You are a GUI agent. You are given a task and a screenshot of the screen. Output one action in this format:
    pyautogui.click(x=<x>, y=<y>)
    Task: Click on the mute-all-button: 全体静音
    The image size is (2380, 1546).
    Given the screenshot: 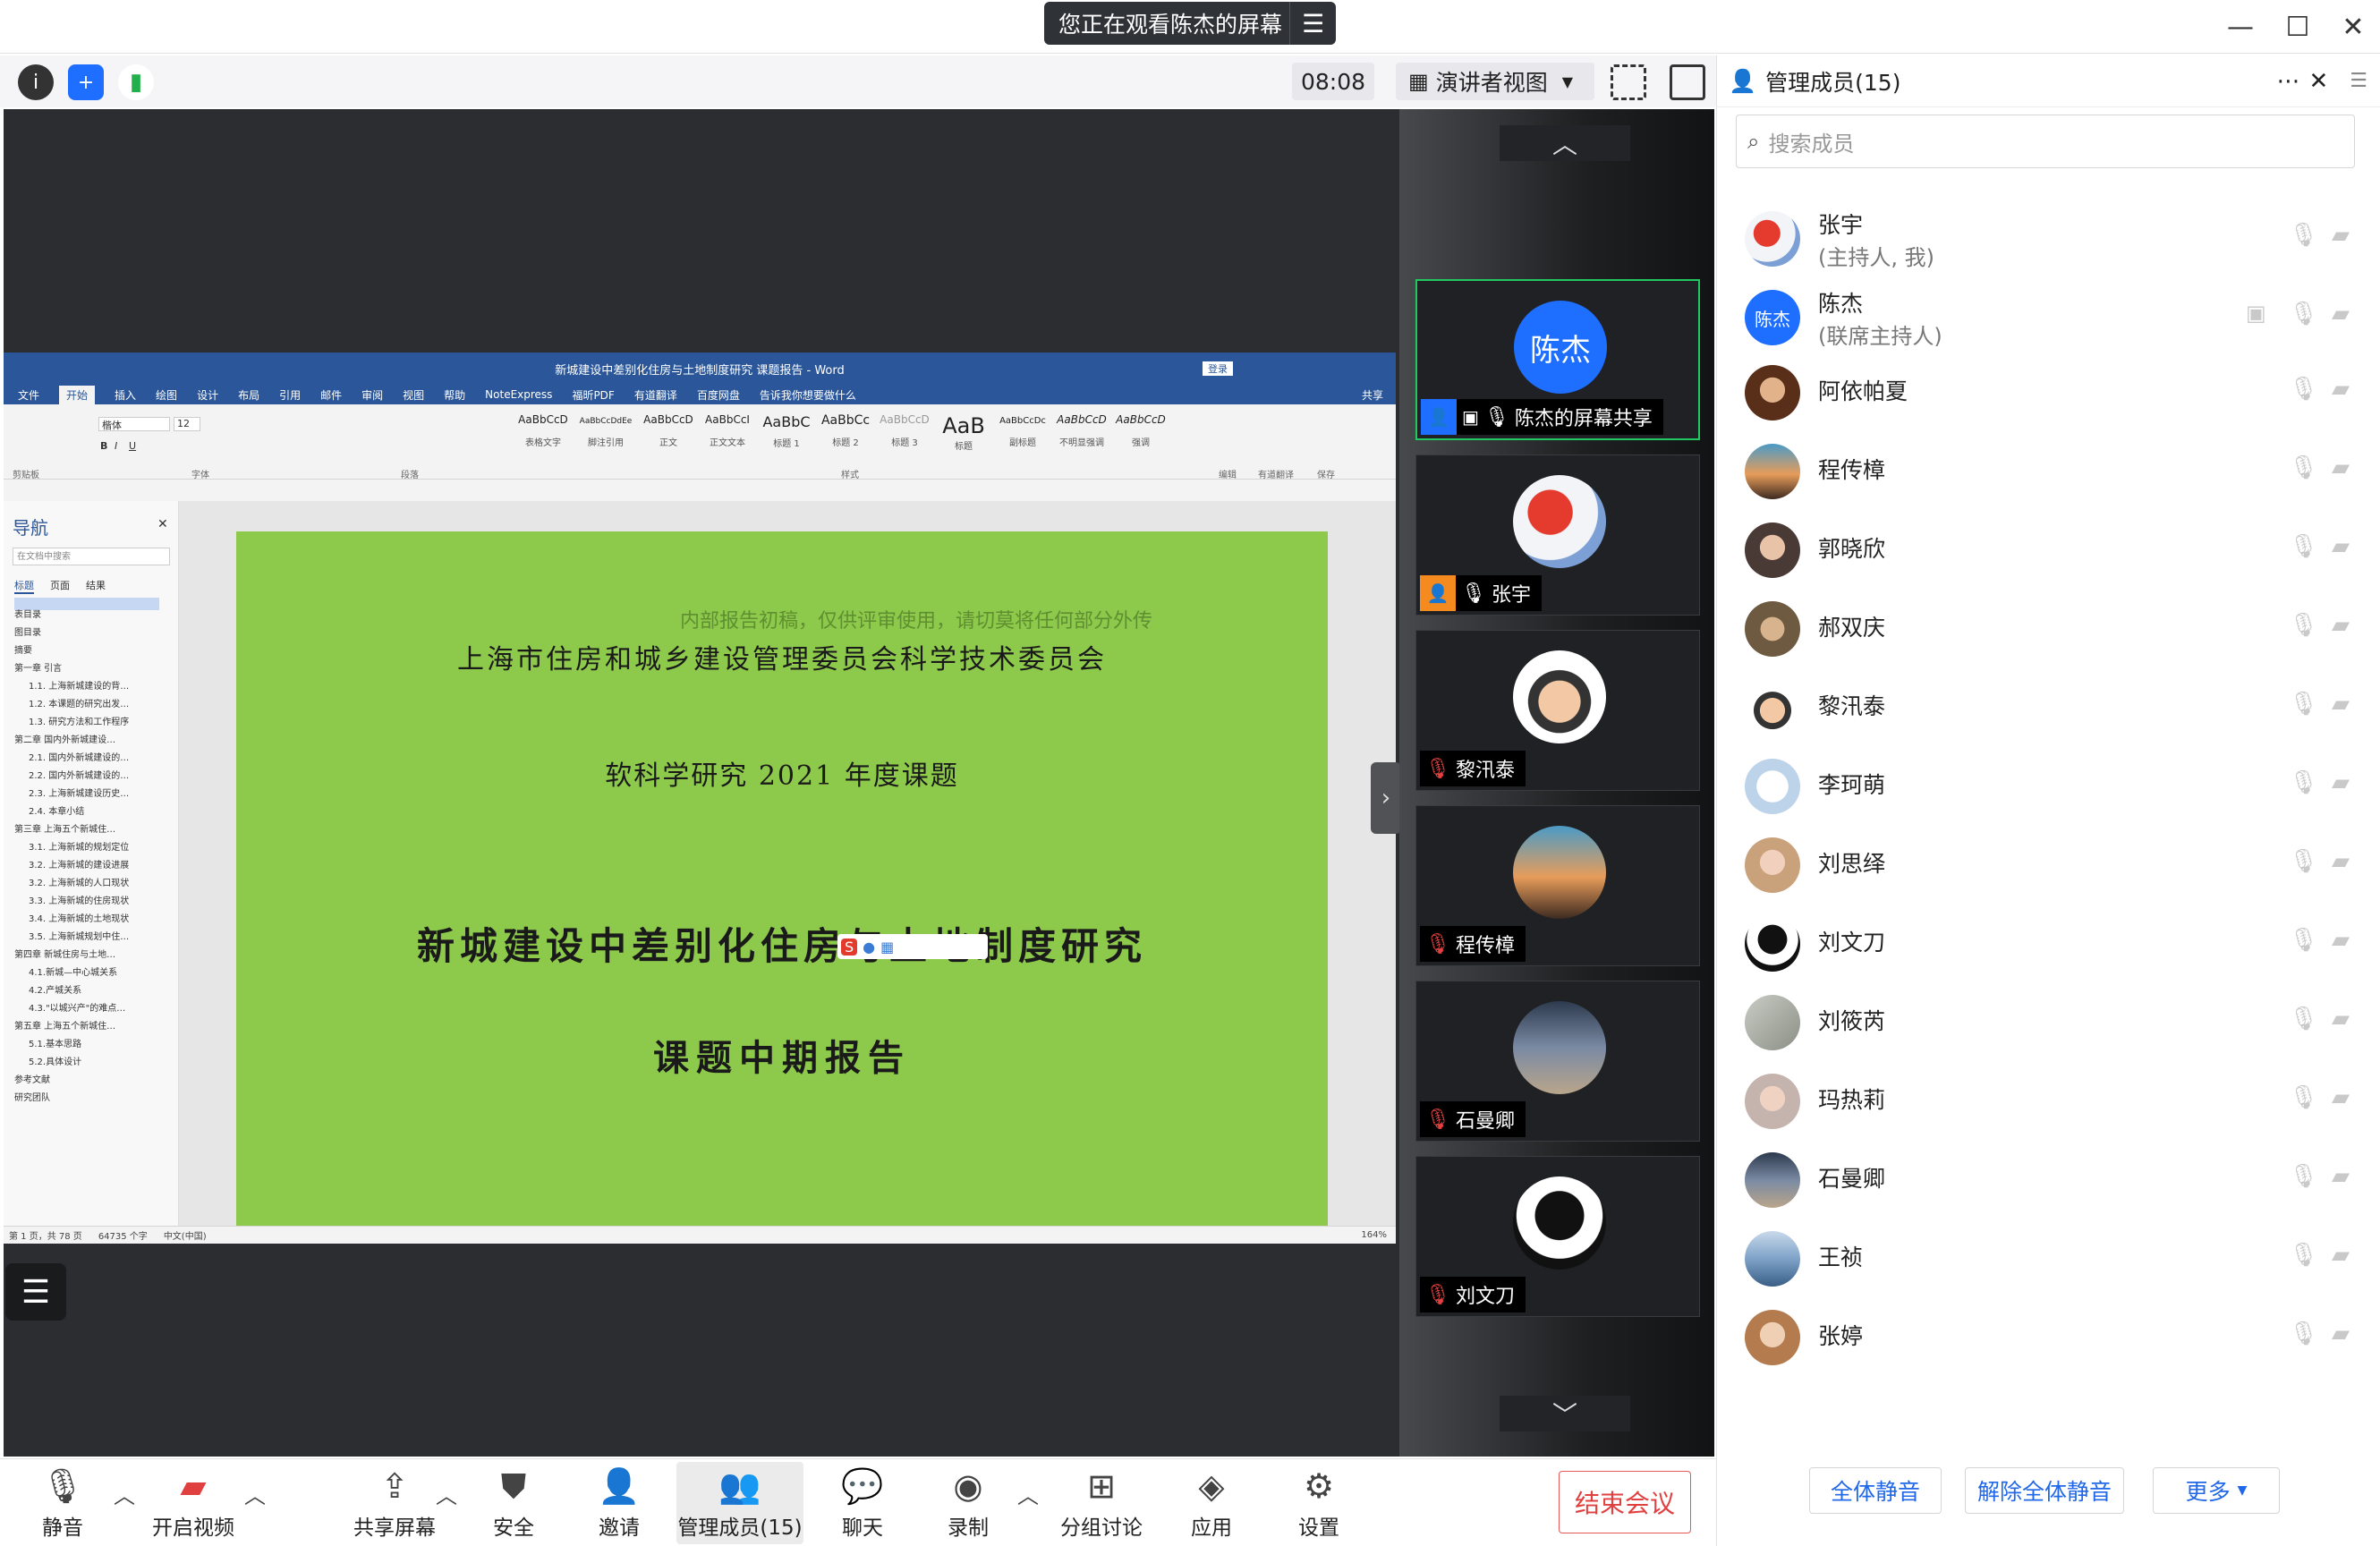 What is the action you would take?
    pyautogui.click(x=1875, y=1490)
    